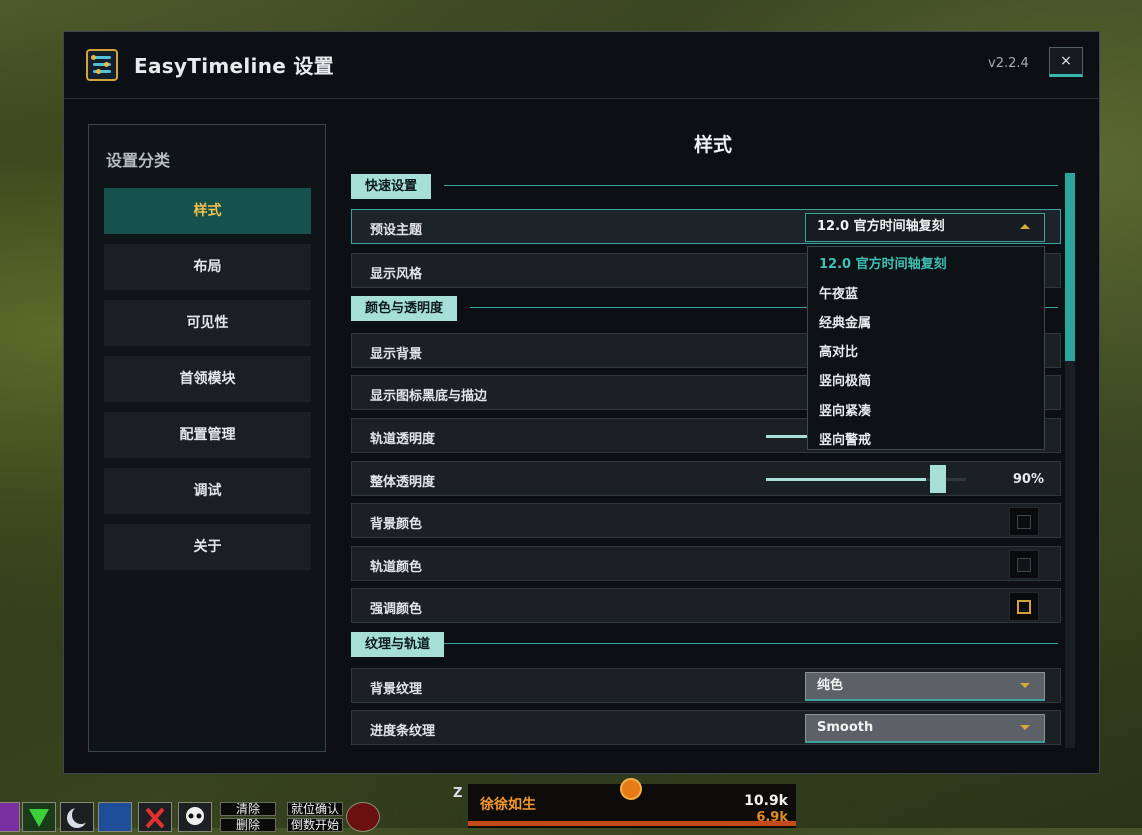  Describe the element at coordinates (396, 567) in the screenshot. I see `row-label: 轨道颜色` at that location.